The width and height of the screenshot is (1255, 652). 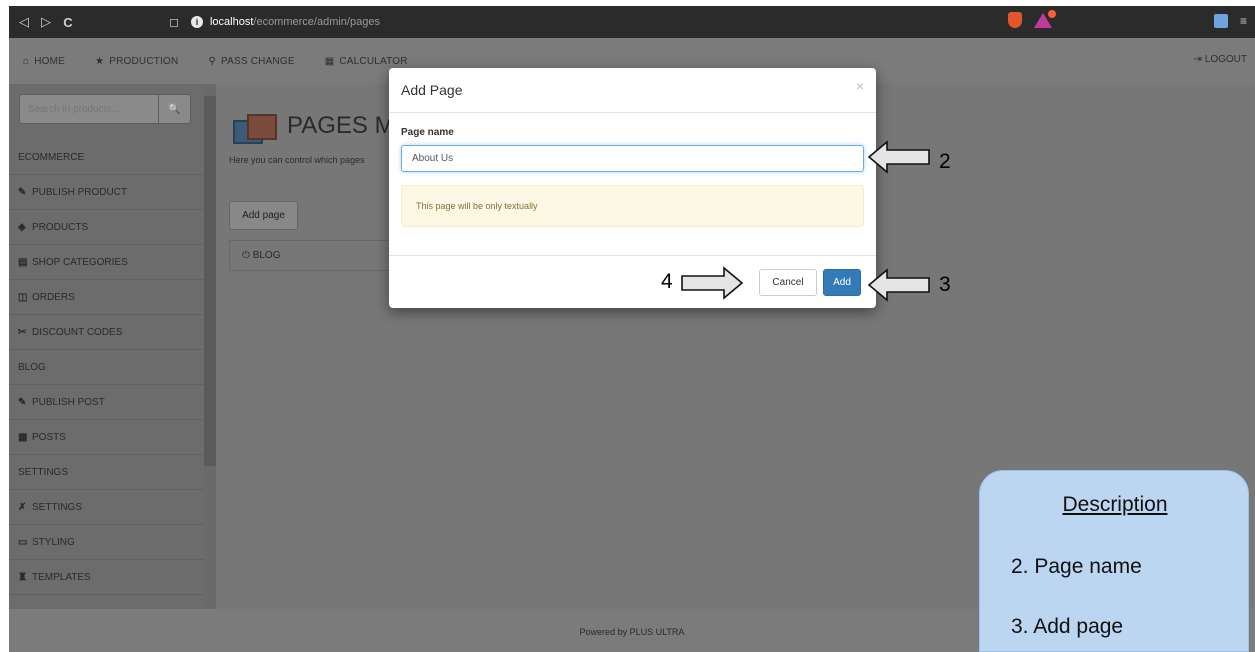 What do you see at coordinates (106, 192) in the screenshot?
I see `sidebar-item-publish-product: ✎ PUBLISH PRODUCT` at bounding box center [106, 192].